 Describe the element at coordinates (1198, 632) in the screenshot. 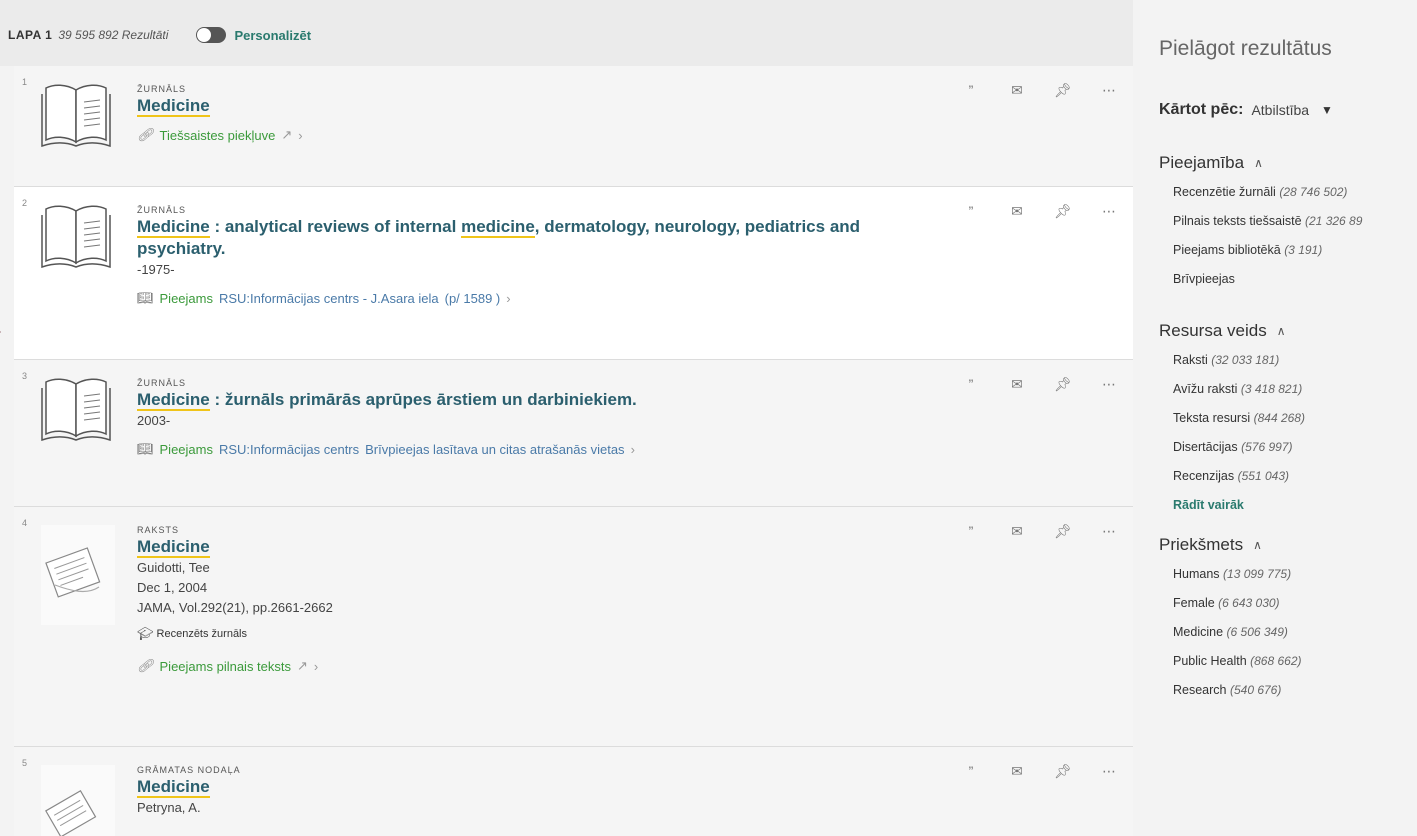

I see `facet-label: Medicine` at that location.